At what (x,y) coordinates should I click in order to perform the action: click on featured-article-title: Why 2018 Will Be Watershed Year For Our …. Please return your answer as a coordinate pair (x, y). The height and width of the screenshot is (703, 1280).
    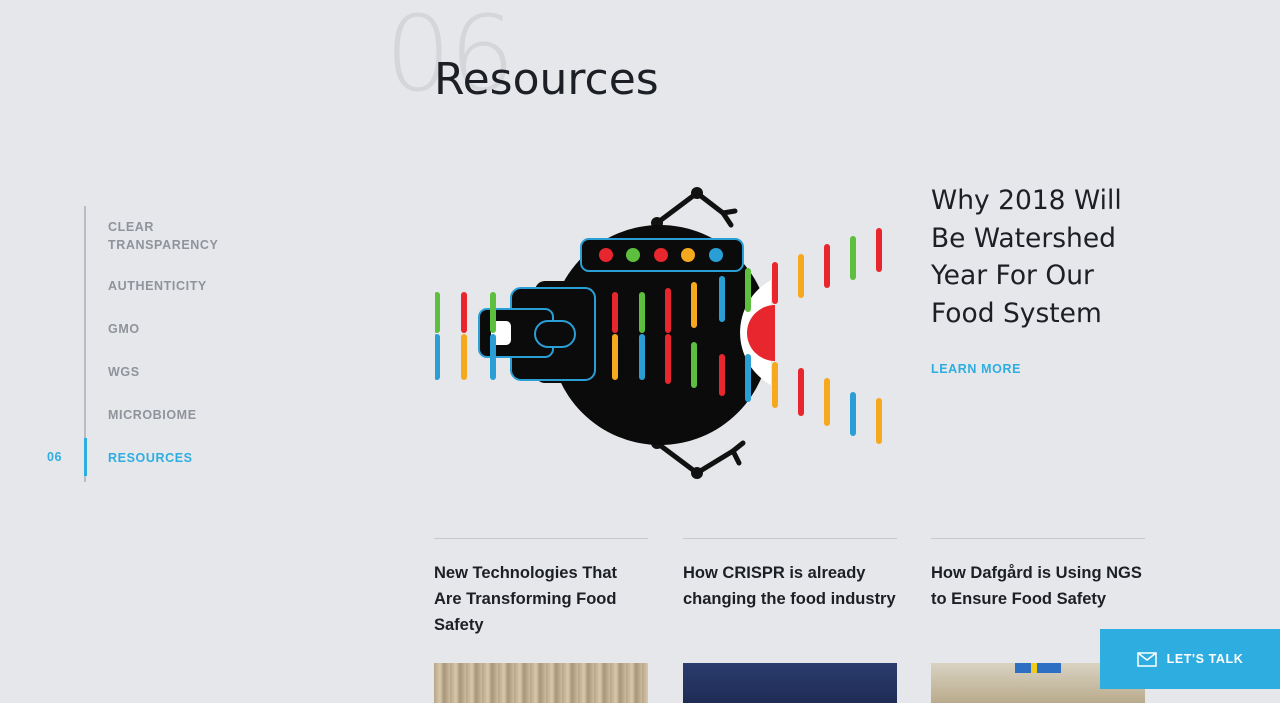
    Looking at the image, I should click on (1046, 257).